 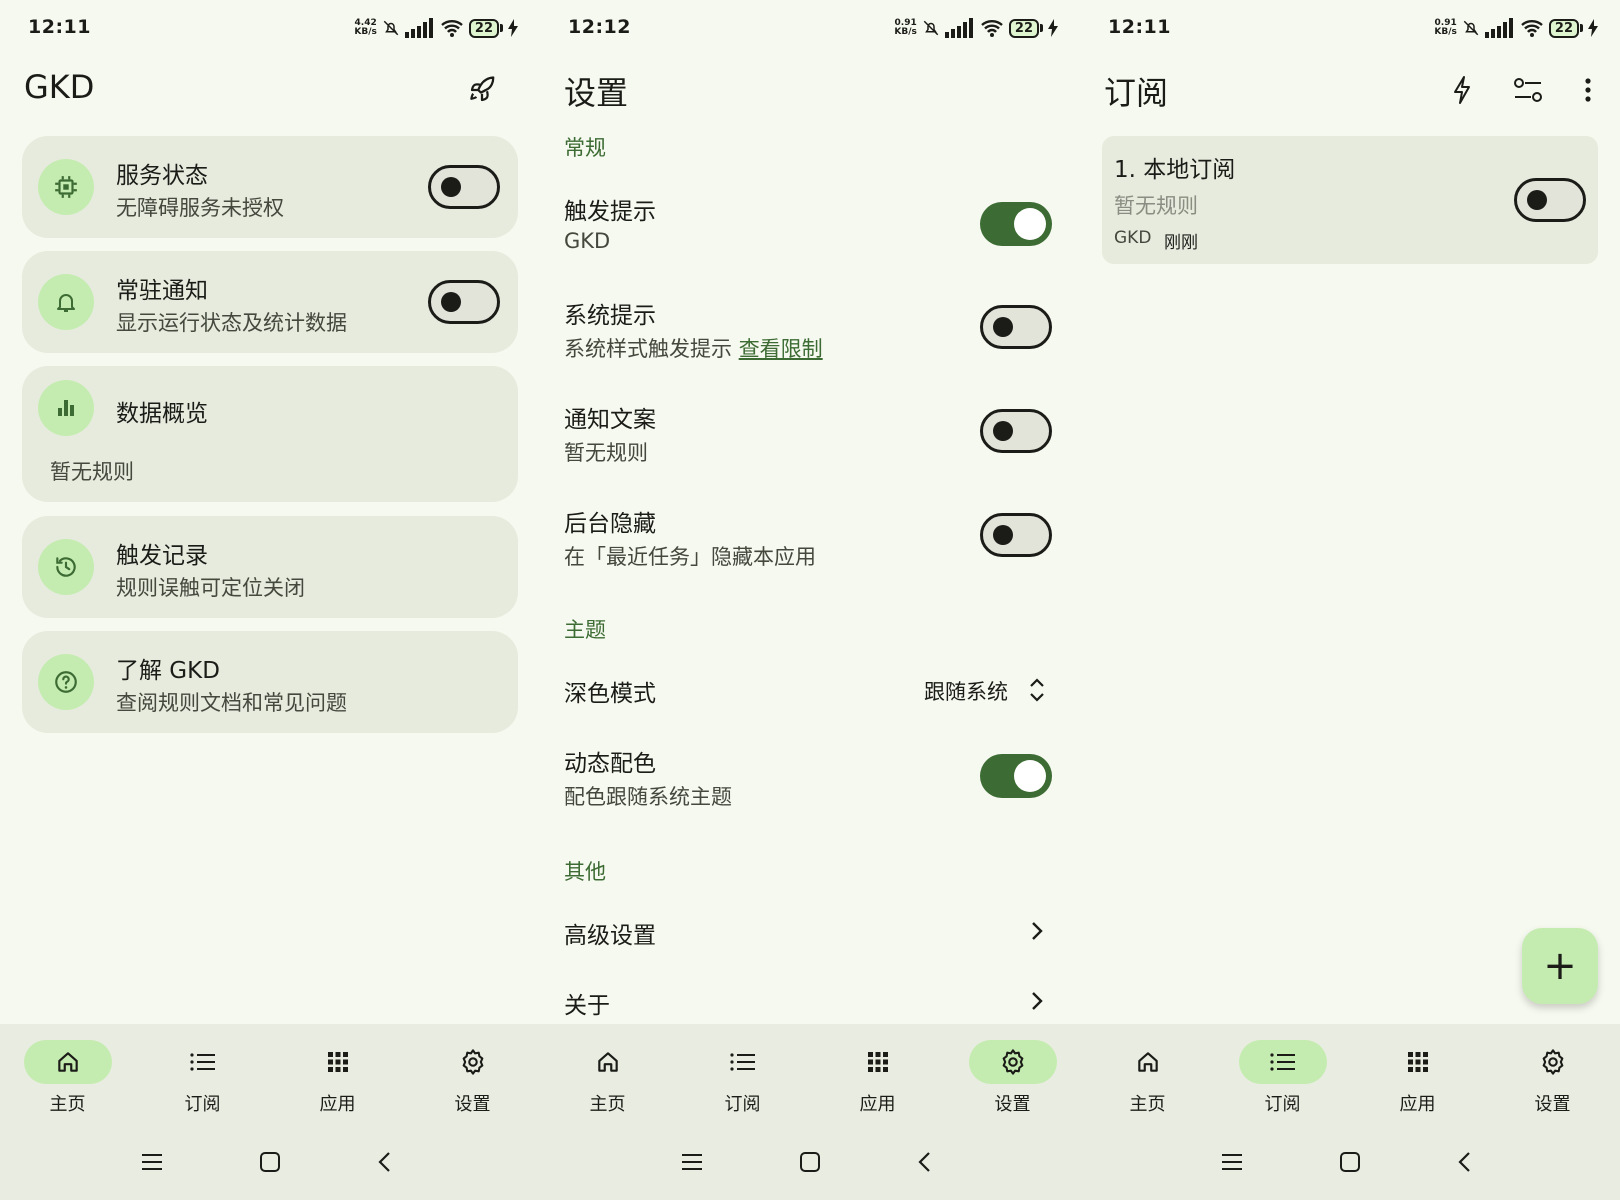 I want to click on flash-icon, so click(x=1462, y=90).